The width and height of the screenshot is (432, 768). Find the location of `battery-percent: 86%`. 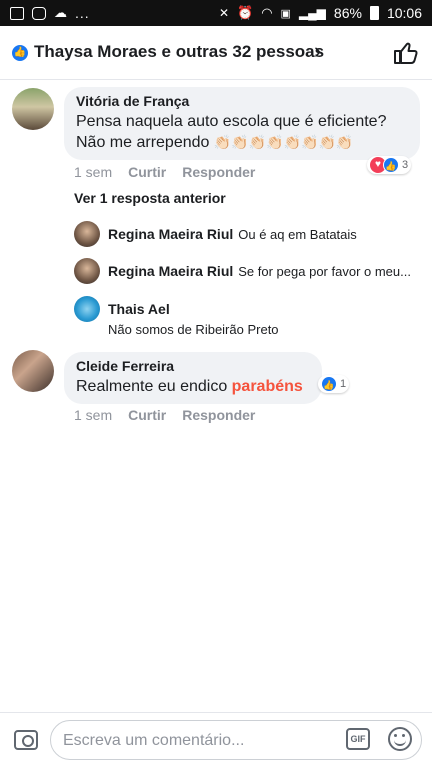

battery-percent: 86% is located at coordinates (347, 13).